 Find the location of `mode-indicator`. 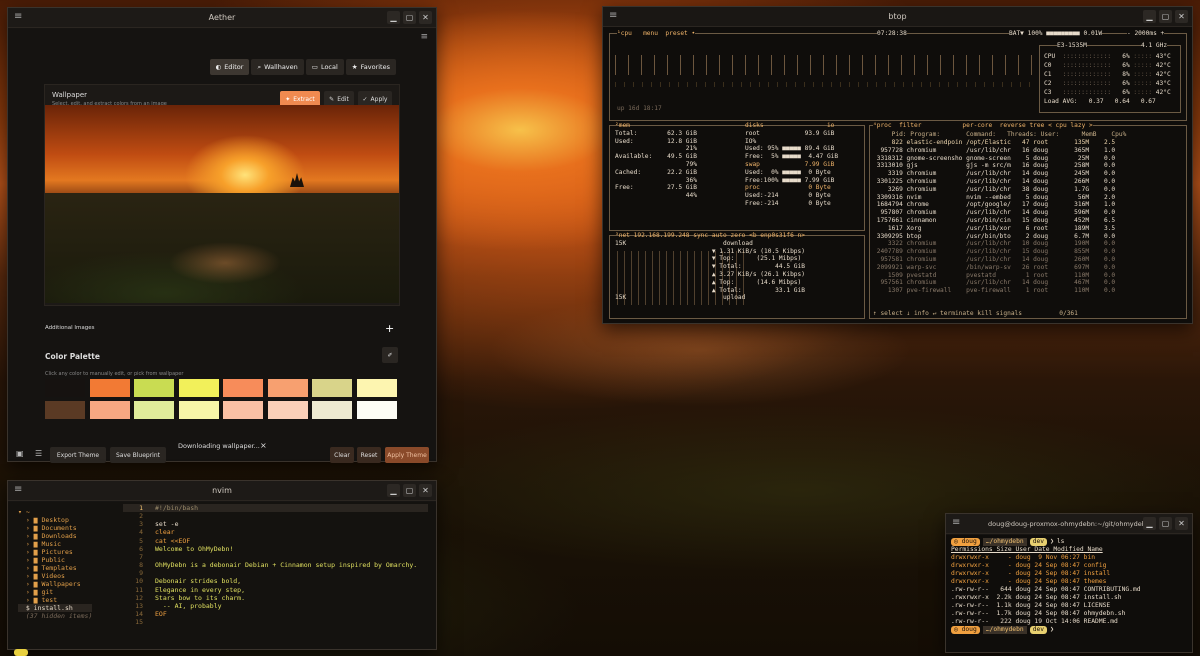

mode-indicator is located at coordinates (21, 652).